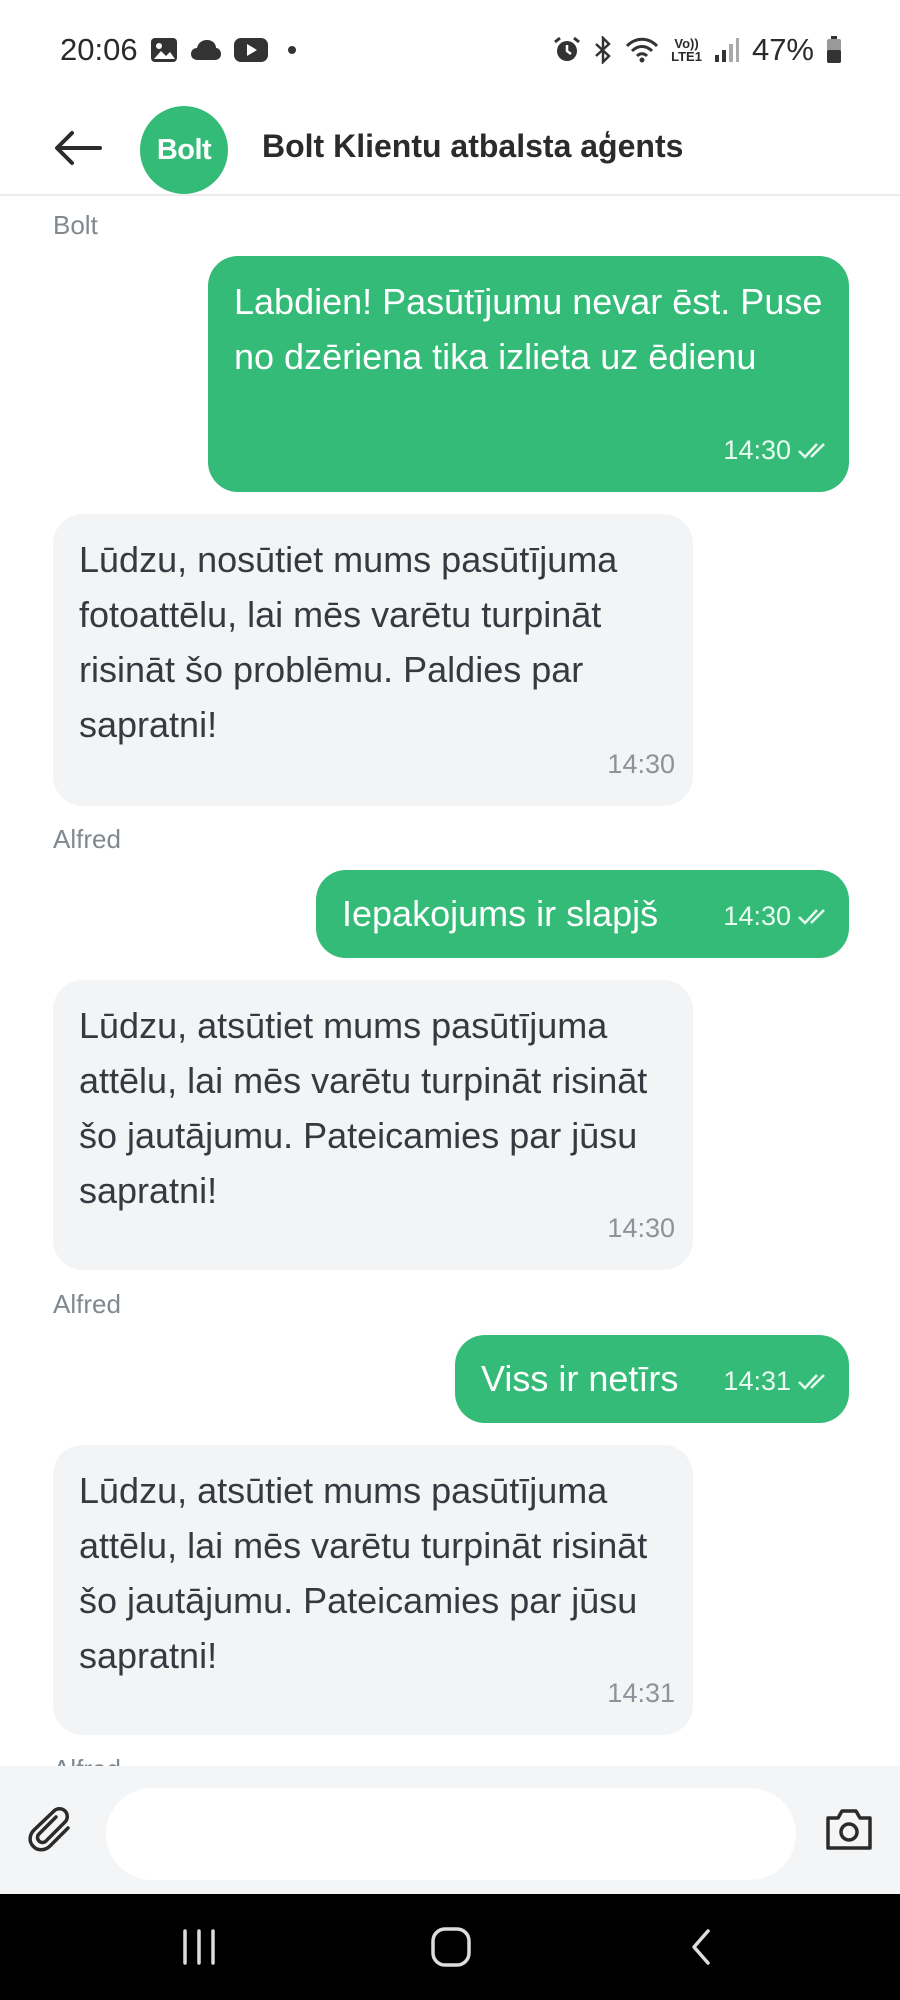 The width and height of the screenshot is (900, 2000). I want to click on recent-apps-button, so click(199, 1947).